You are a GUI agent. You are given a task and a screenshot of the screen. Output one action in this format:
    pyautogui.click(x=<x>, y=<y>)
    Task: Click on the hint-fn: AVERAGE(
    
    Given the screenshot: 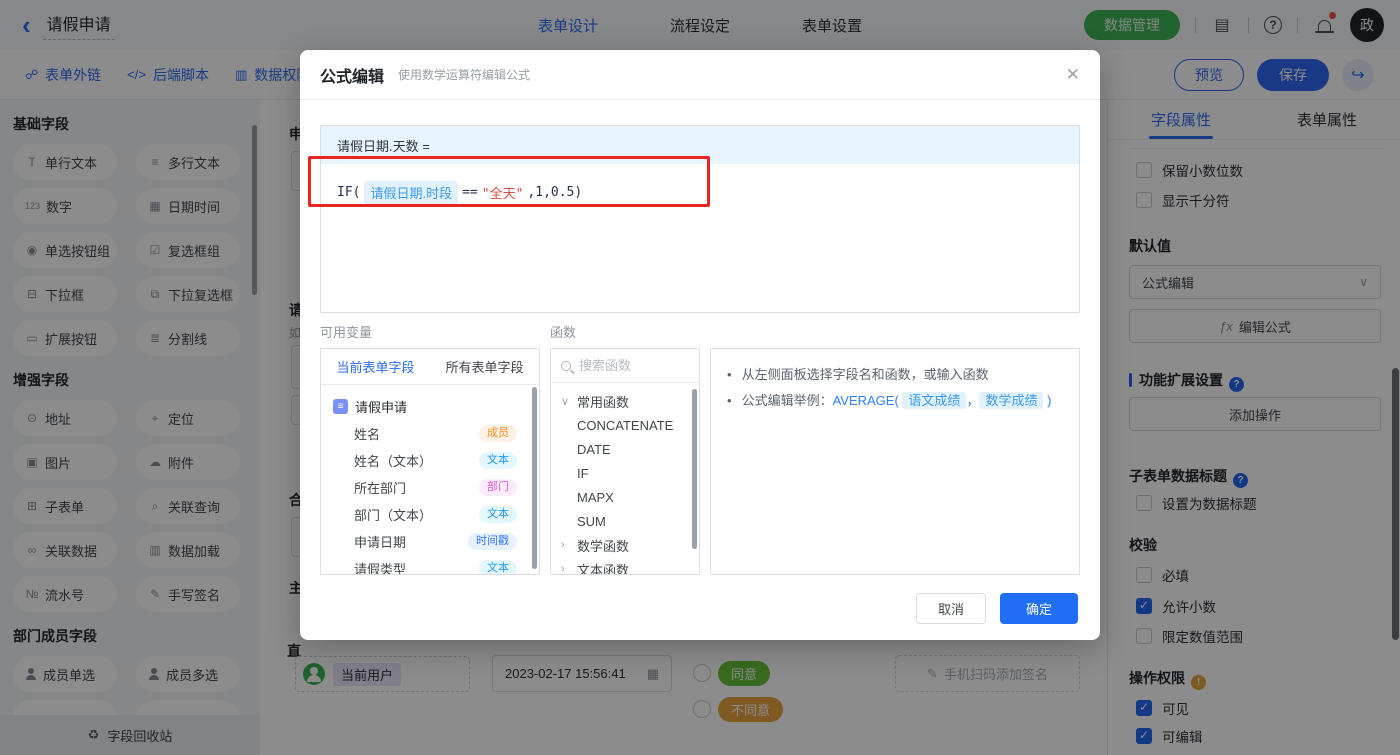 What is the action you would take?
    pyautogui.click(x=865, y=400)
    